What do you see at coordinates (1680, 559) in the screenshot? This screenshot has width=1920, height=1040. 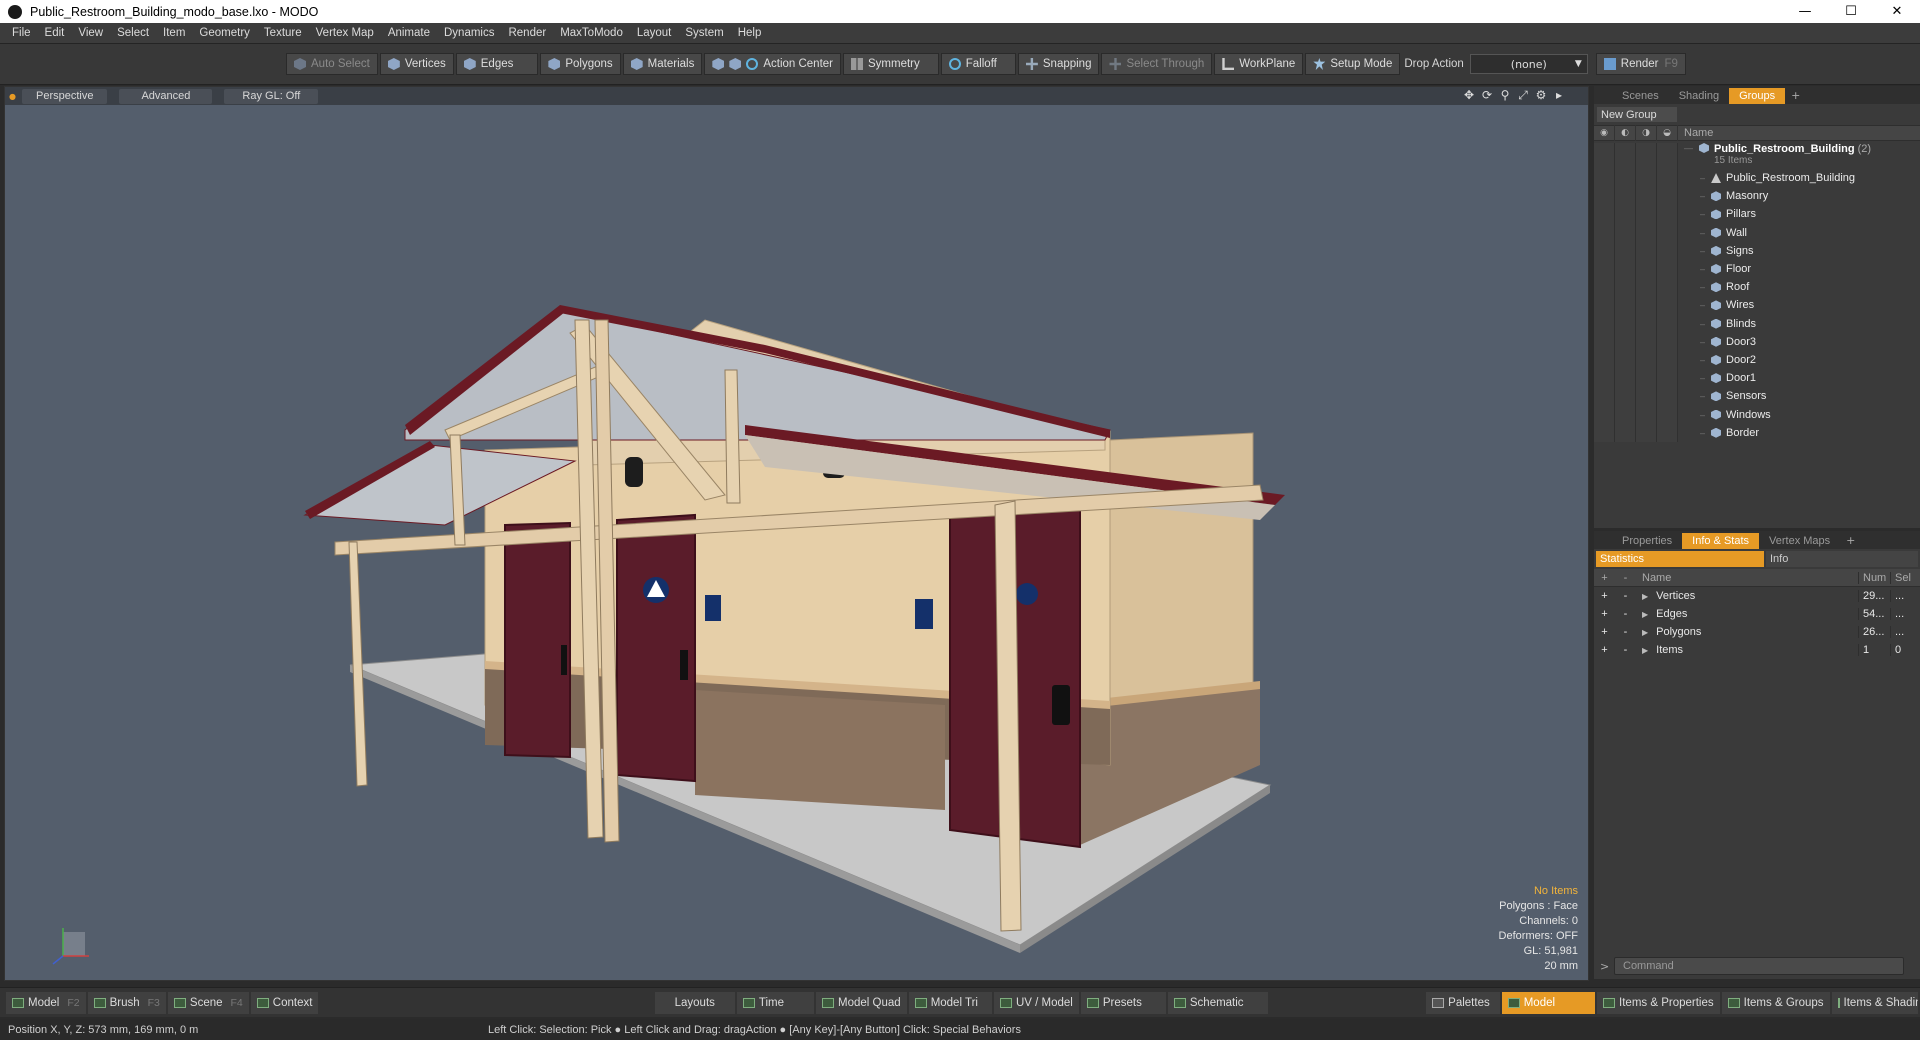 I see `statistics-subtab: Statistics` at bounding box center [1680, 559].